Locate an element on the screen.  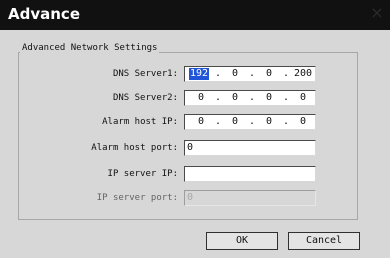
dns-server1-ip-input: 192 . 0 . 0 . 200 is located at coordinates (250, 74).